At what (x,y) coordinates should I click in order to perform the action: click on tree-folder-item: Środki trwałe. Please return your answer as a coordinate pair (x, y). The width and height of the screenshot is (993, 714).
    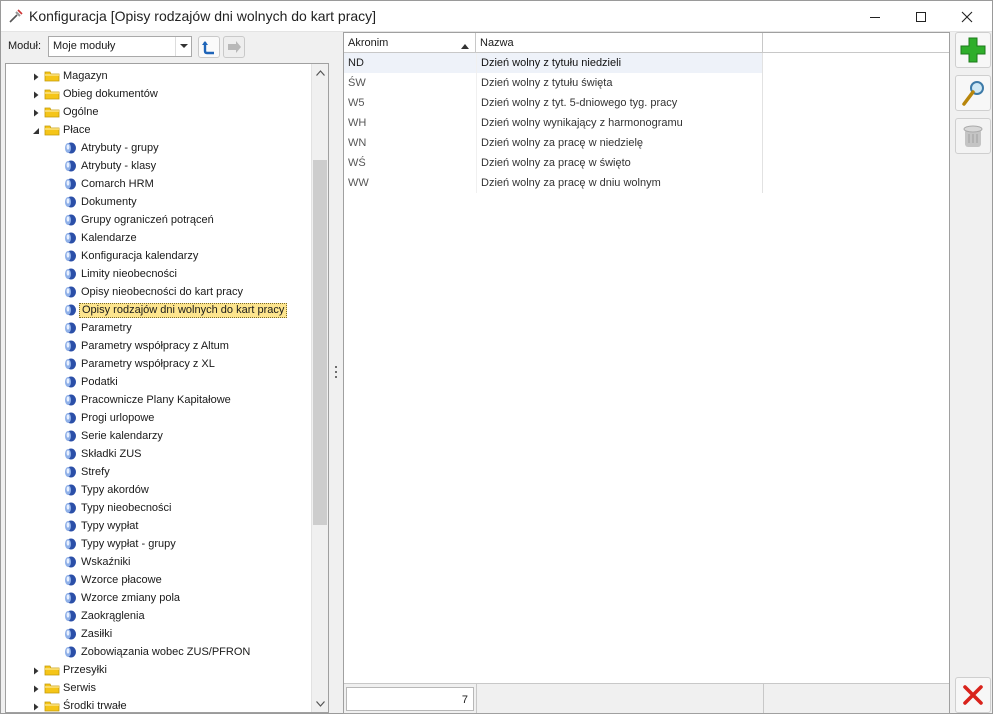
    Looking at the image, I should click on (159, 704).